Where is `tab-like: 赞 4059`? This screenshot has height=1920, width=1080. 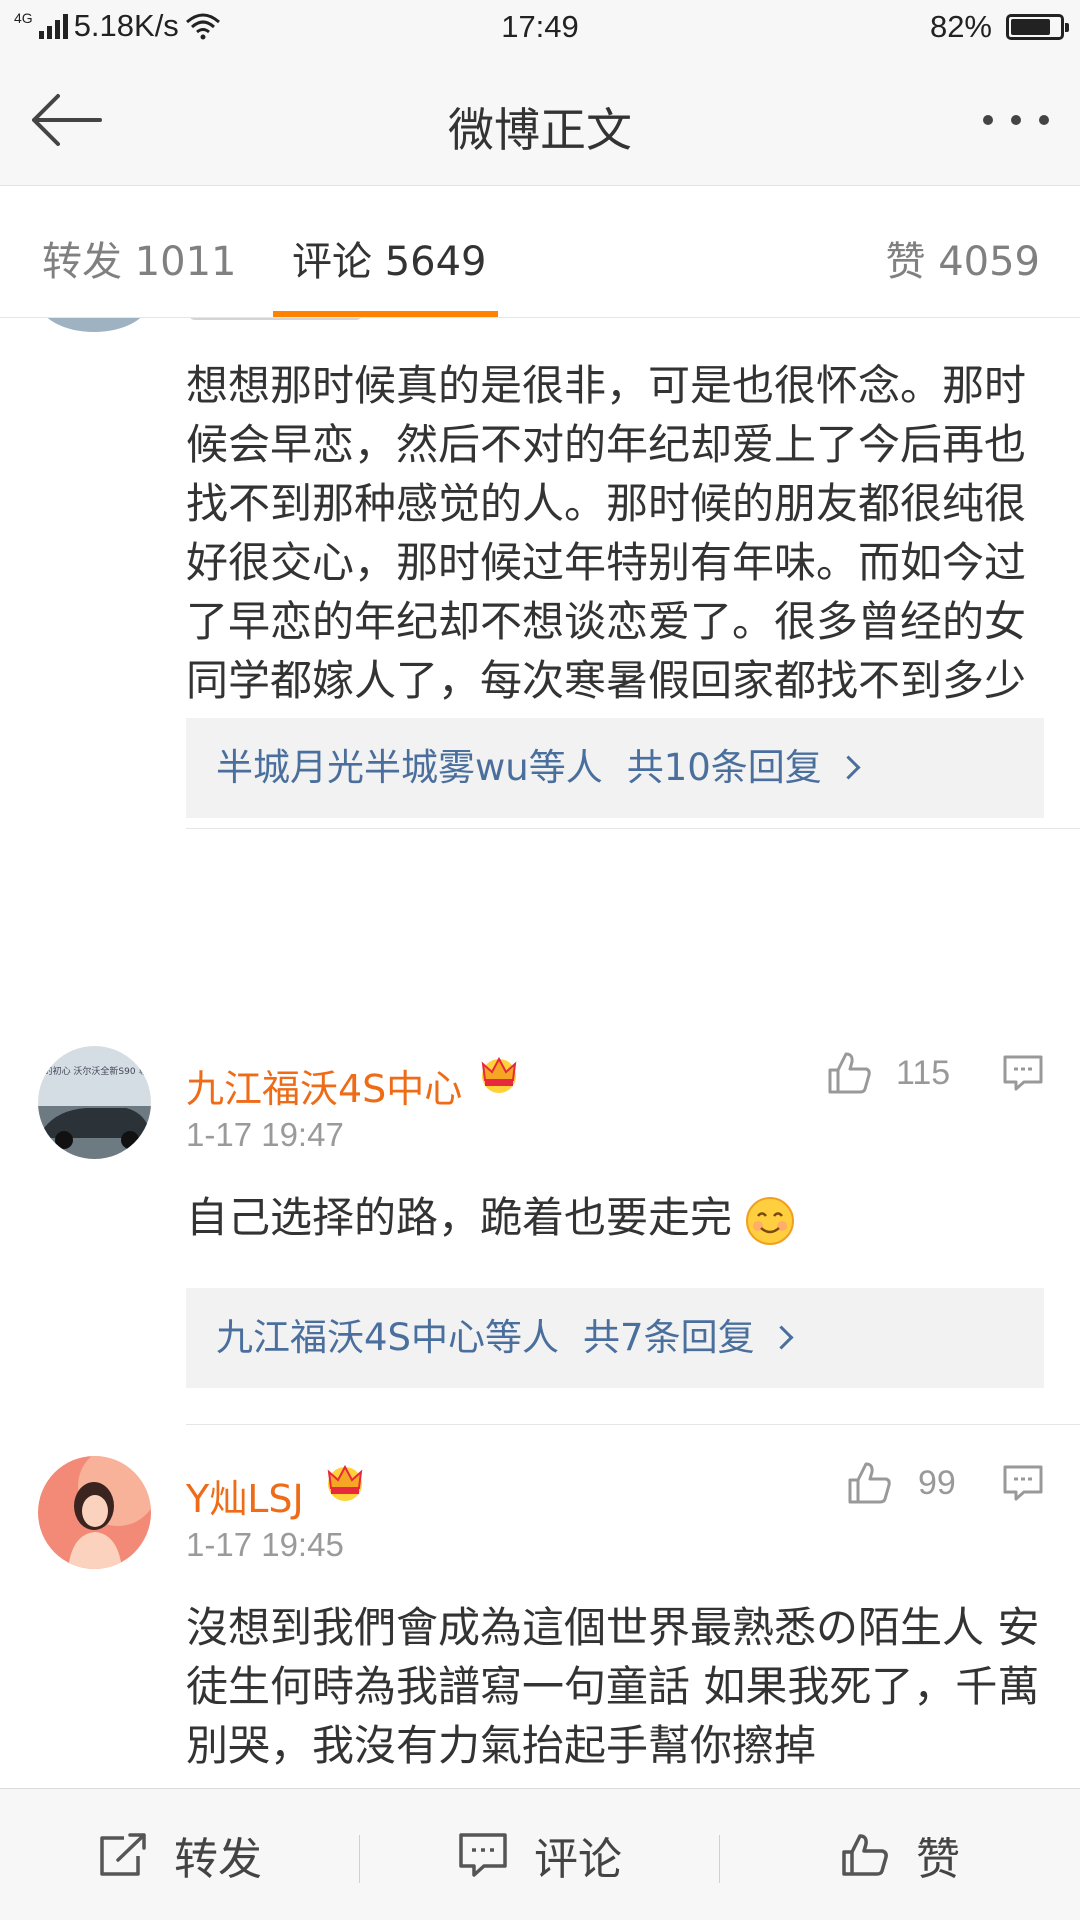 tab-like: 赞 4059 is located at coordinates (962, 258).